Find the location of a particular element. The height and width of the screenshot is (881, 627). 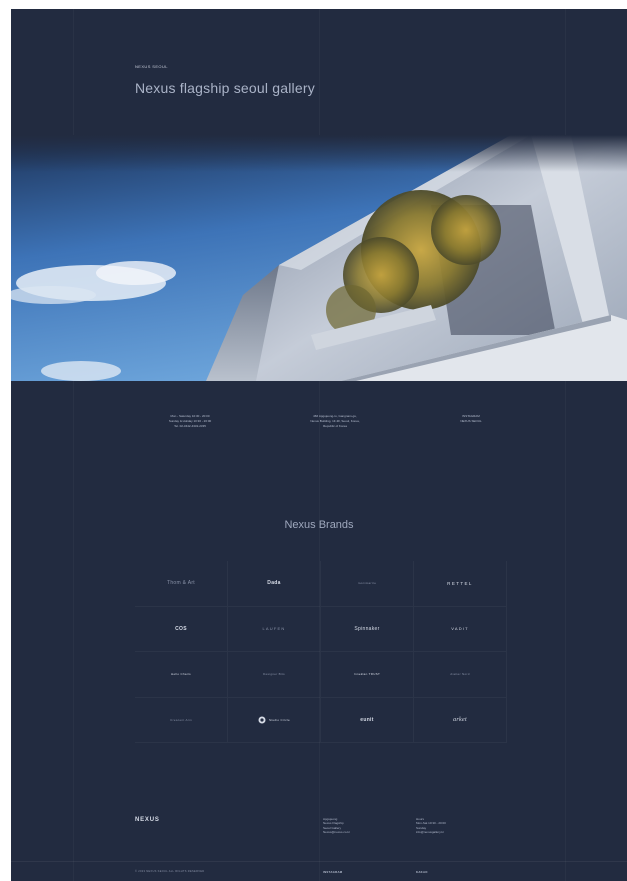

footer-link-kakao: KAKAO is located at coordinates (422, 872).